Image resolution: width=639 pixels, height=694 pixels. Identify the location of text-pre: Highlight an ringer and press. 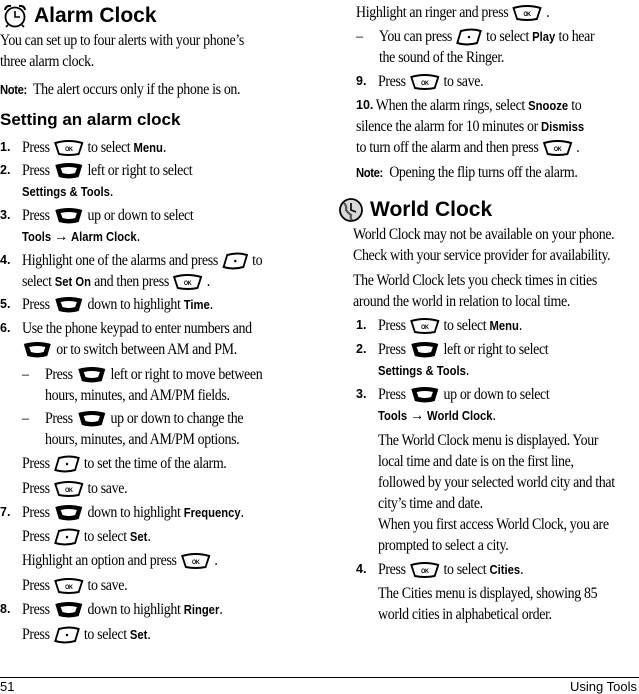
(432, 12).